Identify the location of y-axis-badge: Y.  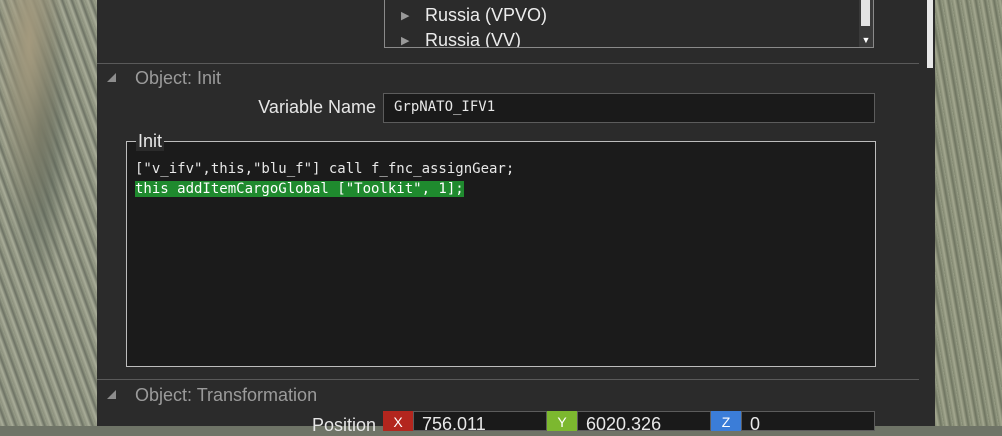
(562, 421).